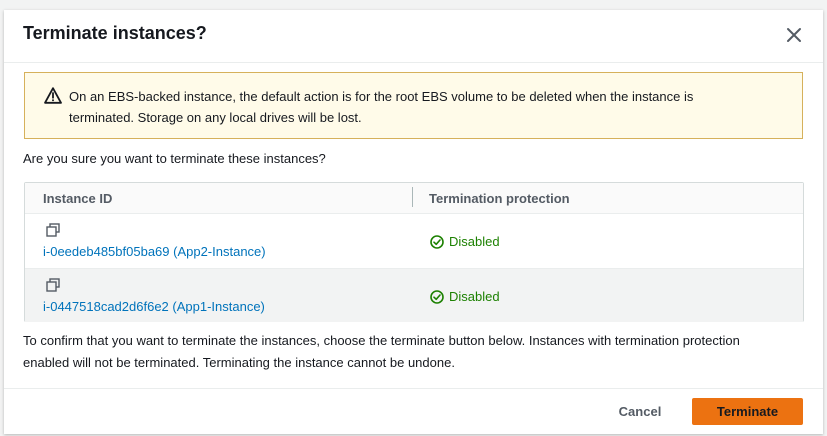 The image size is (827, 436). I want to click on instance-link: i-0447518cad2d6f6e2 (App1-Instance), so click(154, 306).